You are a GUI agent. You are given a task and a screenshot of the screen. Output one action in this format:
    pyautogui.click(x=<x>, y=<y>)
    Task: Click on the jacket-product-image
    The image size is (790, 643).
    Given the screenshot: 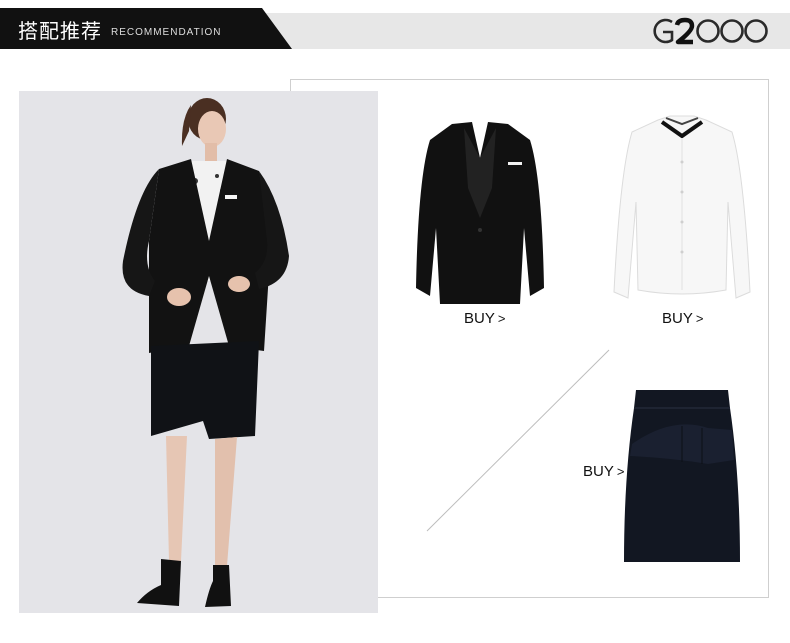 What is the action you would take?
    pyautogui.click(x=480, y=213)
    